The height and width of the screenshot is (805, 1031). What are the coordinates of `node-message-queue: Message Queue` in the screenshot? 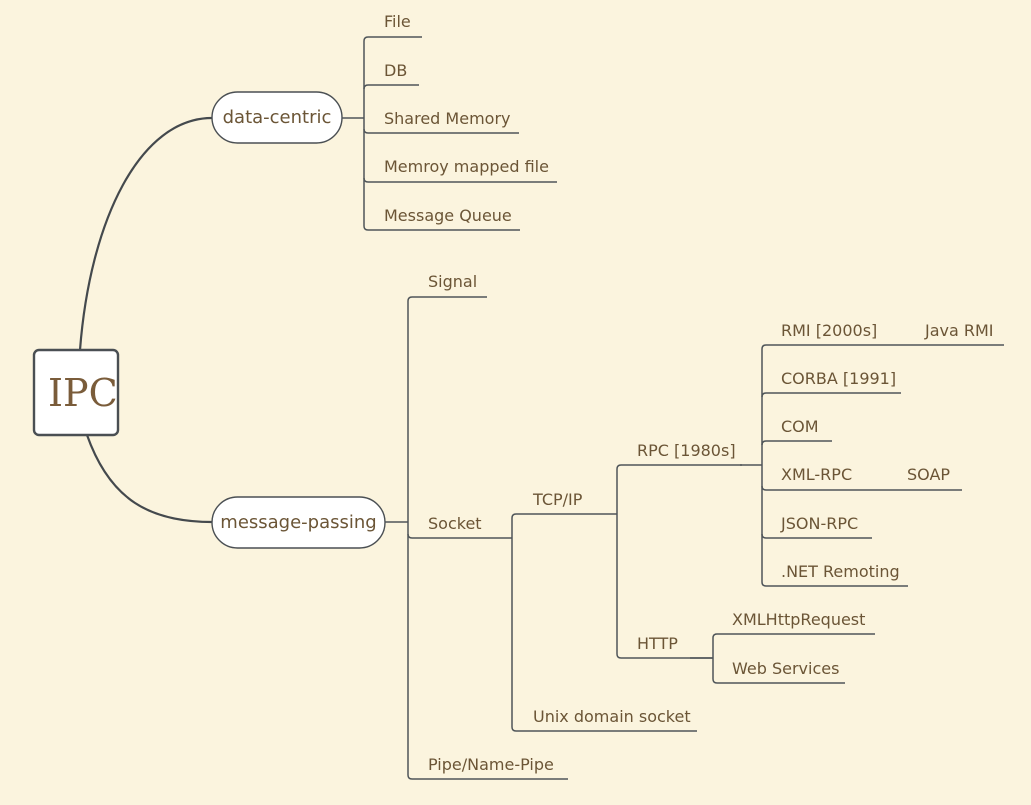 It's located at (448, 216).